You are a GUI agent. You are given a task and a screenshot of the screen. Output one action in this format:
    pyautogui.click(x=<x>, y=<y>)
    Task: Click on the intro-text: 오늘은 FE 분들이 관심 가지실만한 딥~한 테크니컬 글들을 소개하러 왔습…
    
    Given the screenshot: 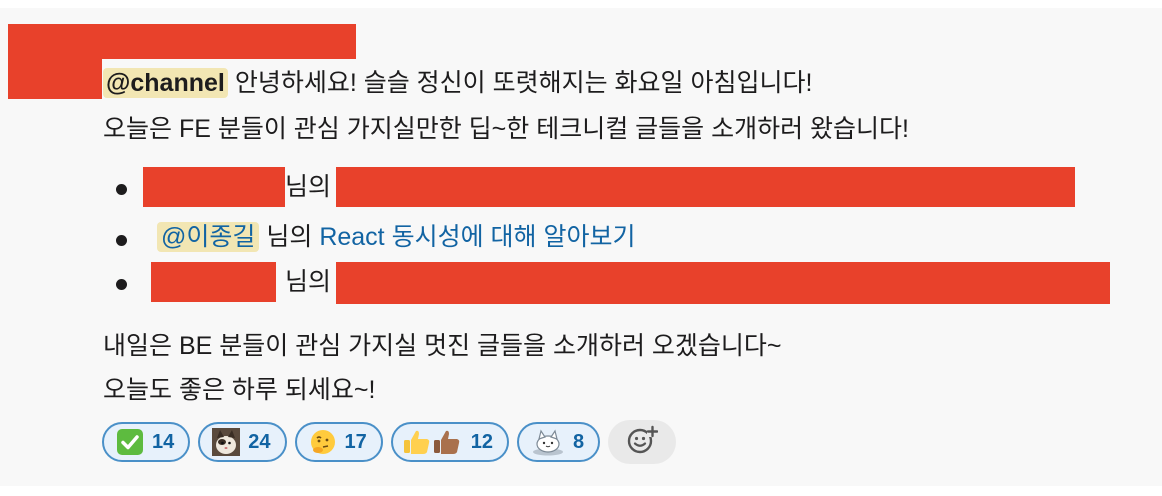 What is the action you would take?
    pyautogui.click(x=506, y=129)
    